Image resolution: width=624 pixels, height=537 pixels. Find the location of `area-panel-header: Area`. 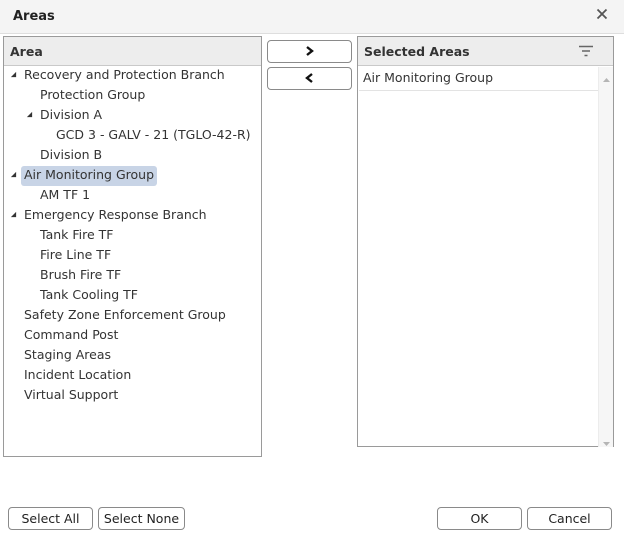

area-panel-header: Area is located at coordinates (132, 51).